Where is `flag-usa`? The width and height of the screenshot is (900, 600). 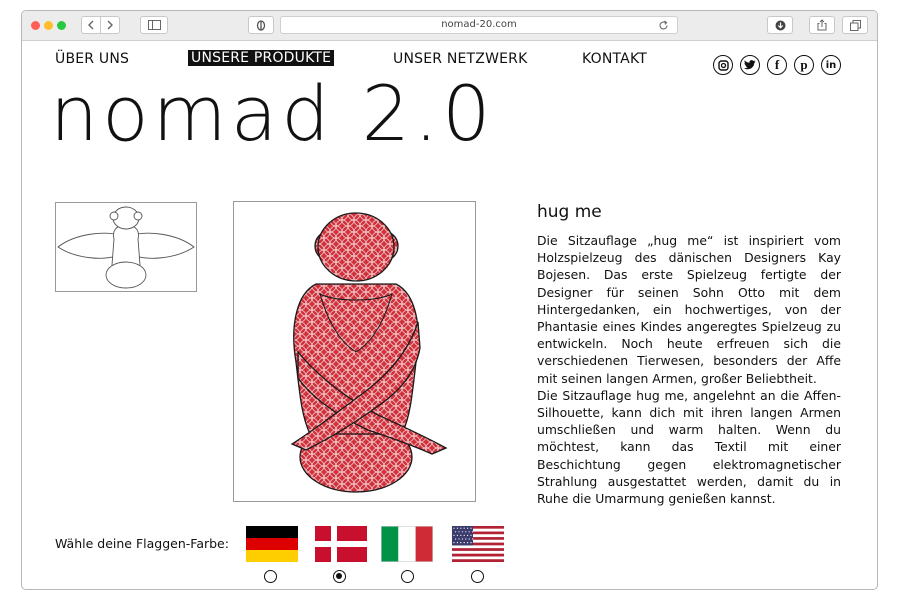
flag-usa is located at coordinates (478, 544).